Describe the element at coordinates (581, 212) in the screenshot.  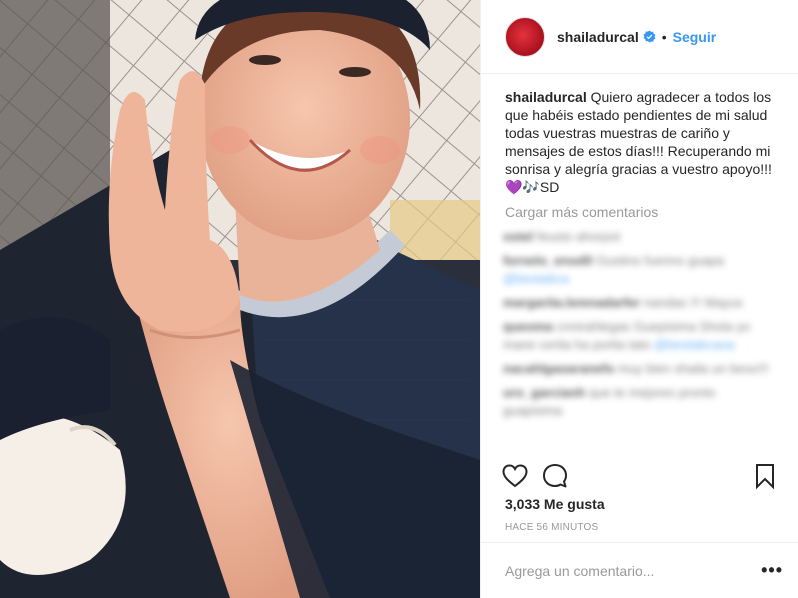
I see `load-more-comments-button: Cargar más comentarios` at that location.